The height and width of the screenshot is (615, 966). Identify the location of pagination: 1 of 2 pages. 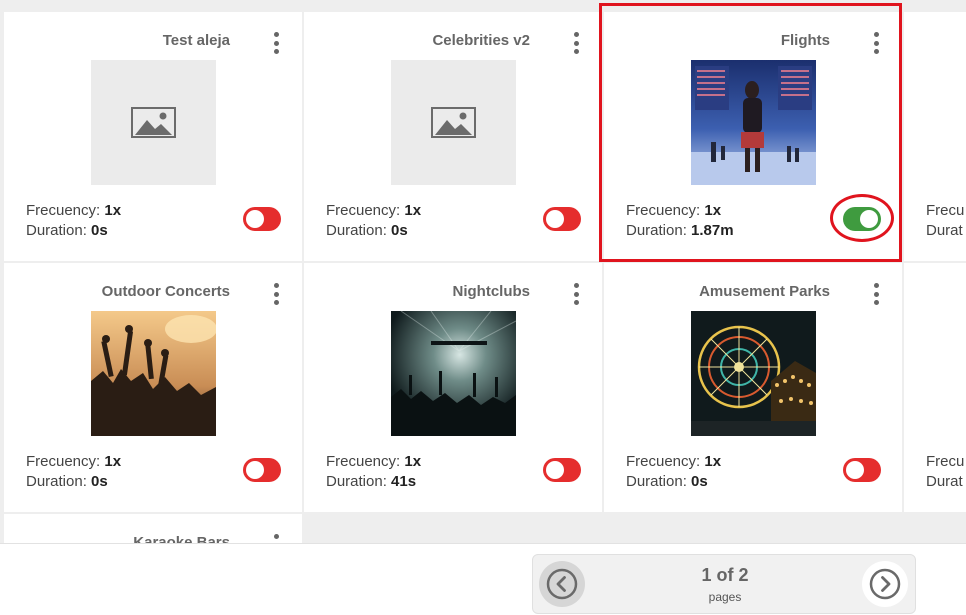
(724, 584).